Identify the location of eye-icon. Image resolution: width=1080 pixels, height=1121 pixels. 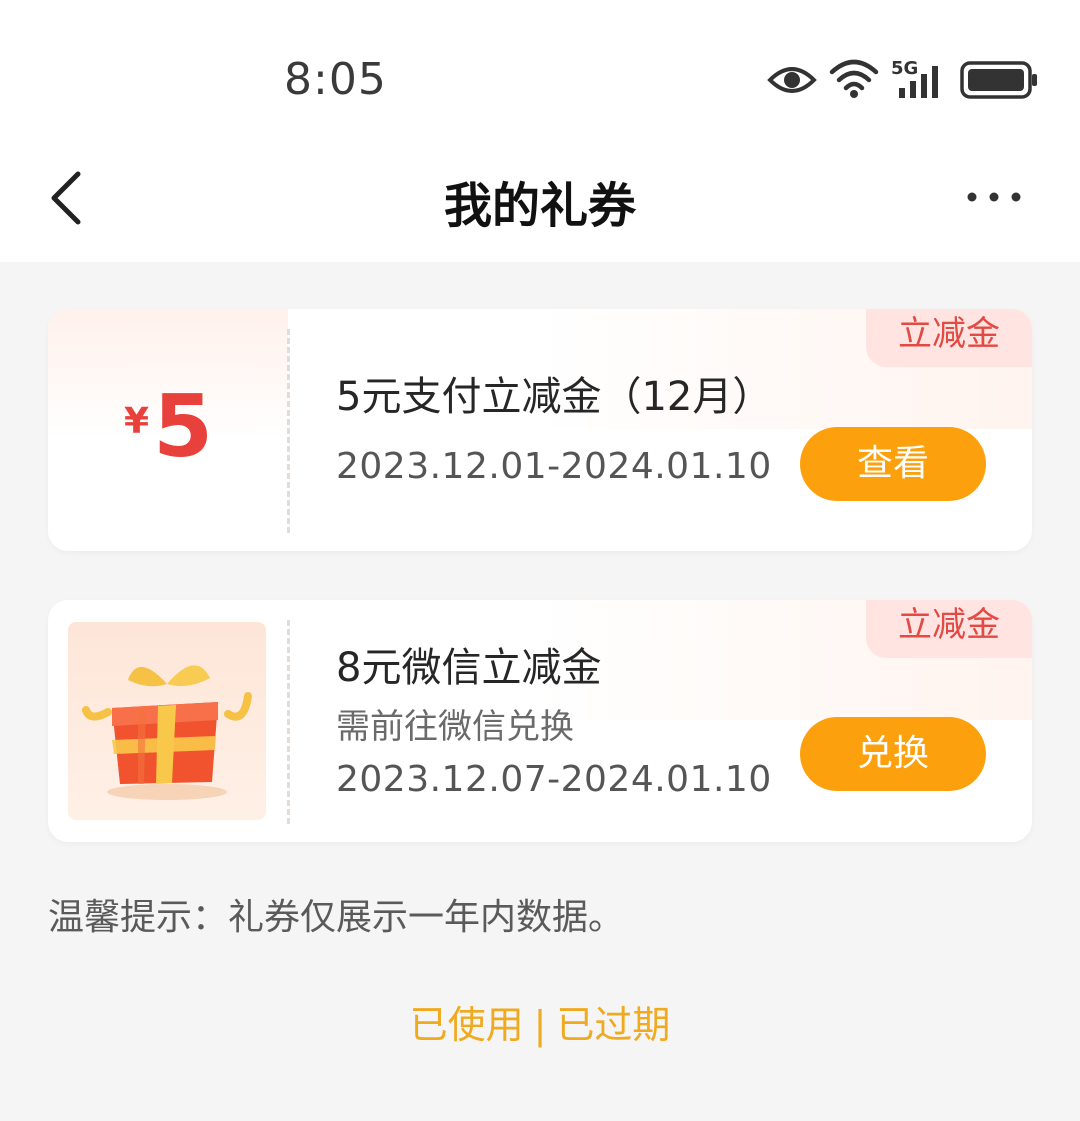
(792, 80).